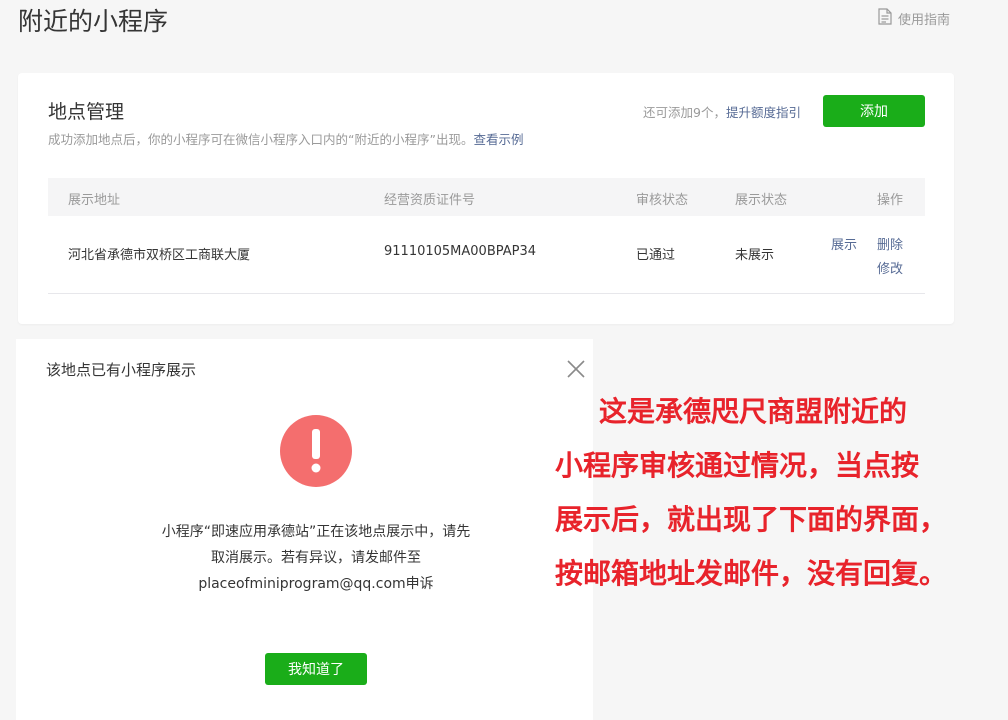  I want to click on table-header: 展示地址 经营资质证件号 审核状态 展示状态 操作, so click(486, 197).